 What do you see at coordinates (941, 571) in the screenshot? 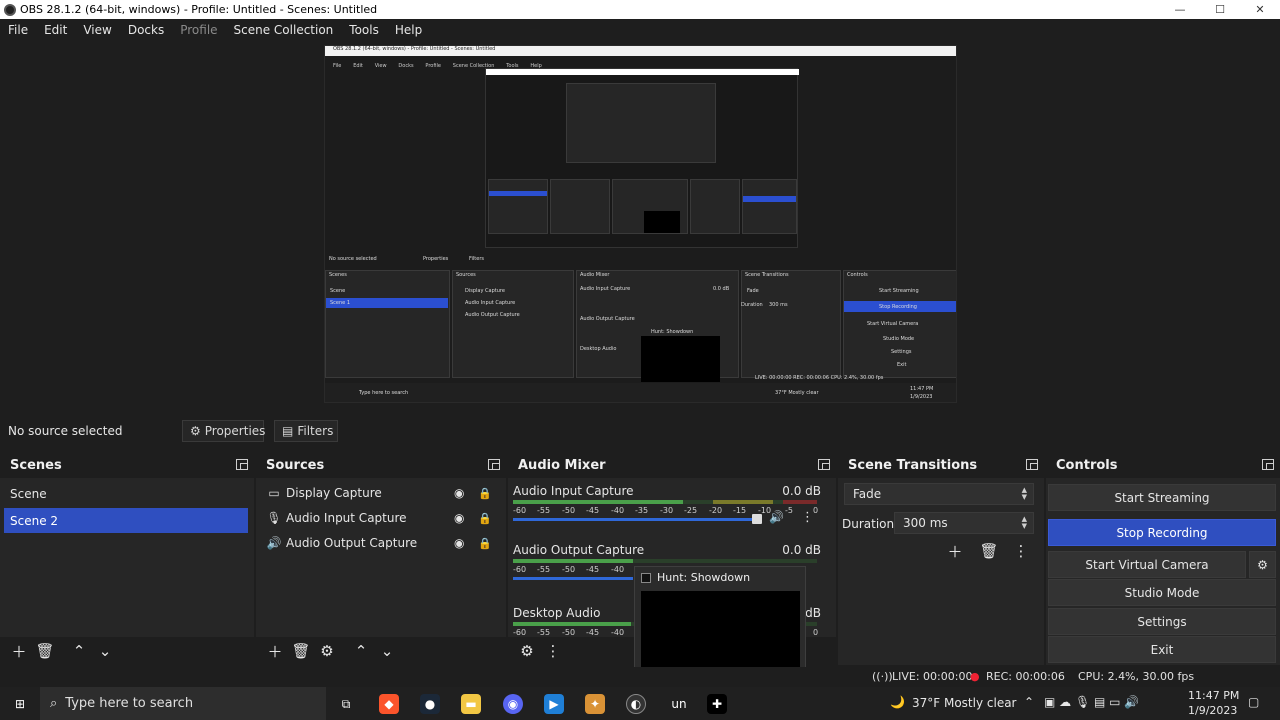
I see `transitions-body: Fade ▲ ▼ Duration 300 ms ▲ ▼ ＋ 🗑 ⋮` at bounding box center [941, 571].